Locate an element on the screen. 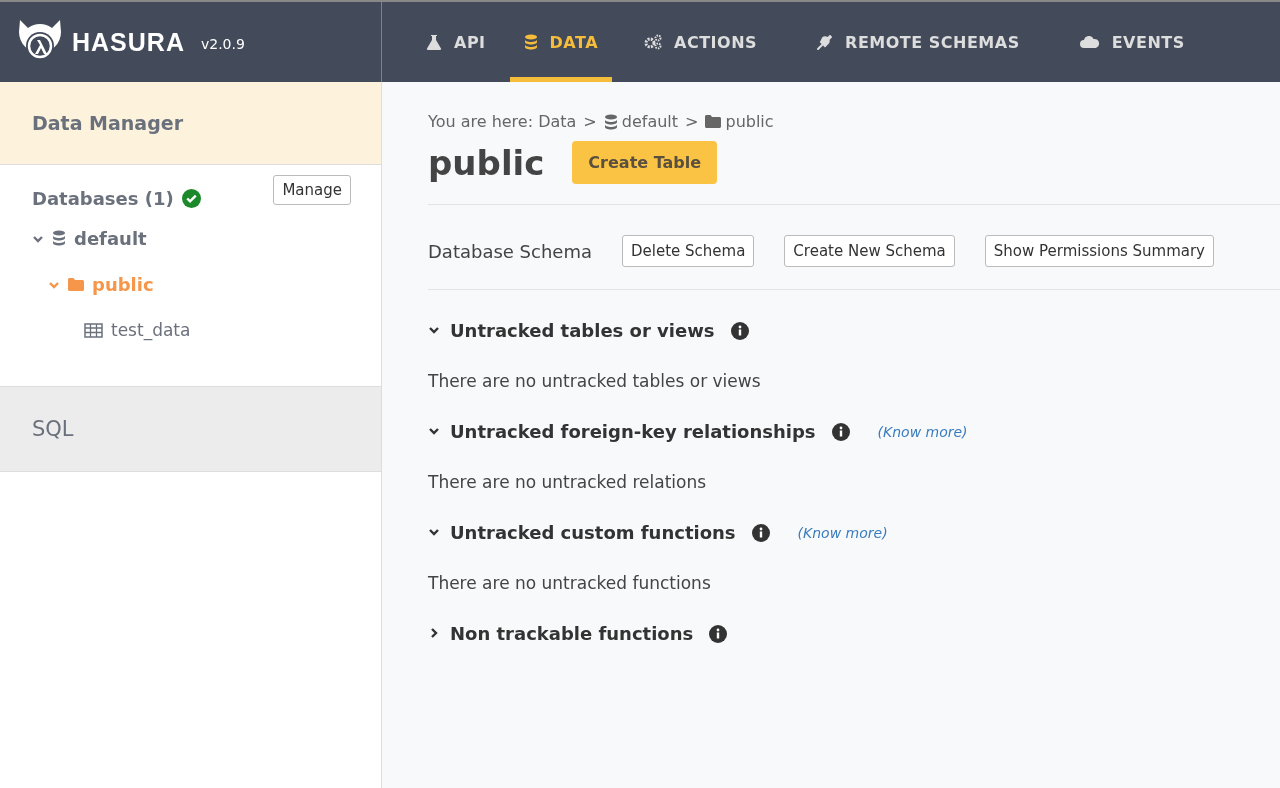  schema-button: Delete Schema is located at coordinates (688, 251).